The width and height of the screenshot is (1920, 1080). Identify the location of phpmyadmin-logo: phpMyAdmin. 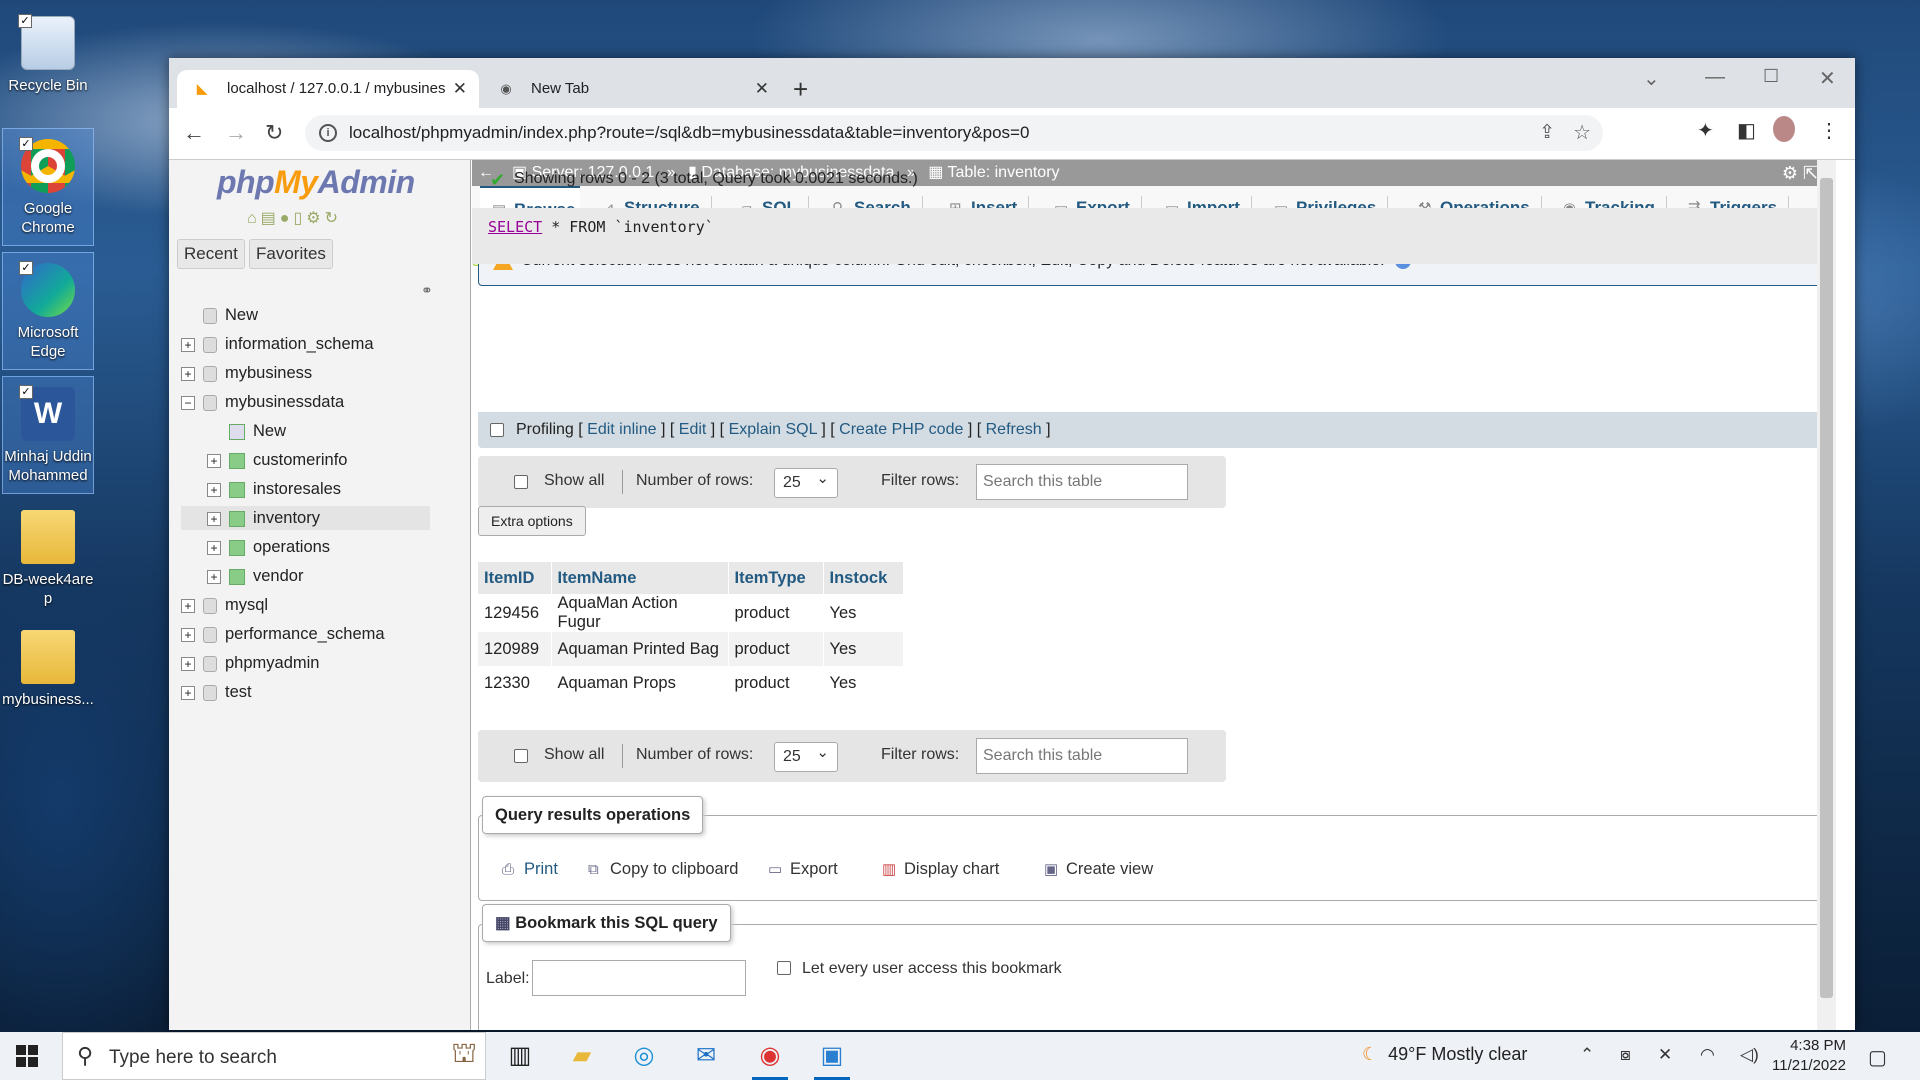
(316, 182).